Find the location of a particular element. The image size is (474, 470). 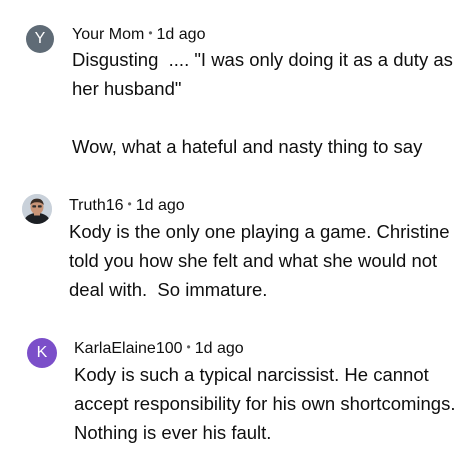

author-name: Your Mom is located at coordinates (108, 34).